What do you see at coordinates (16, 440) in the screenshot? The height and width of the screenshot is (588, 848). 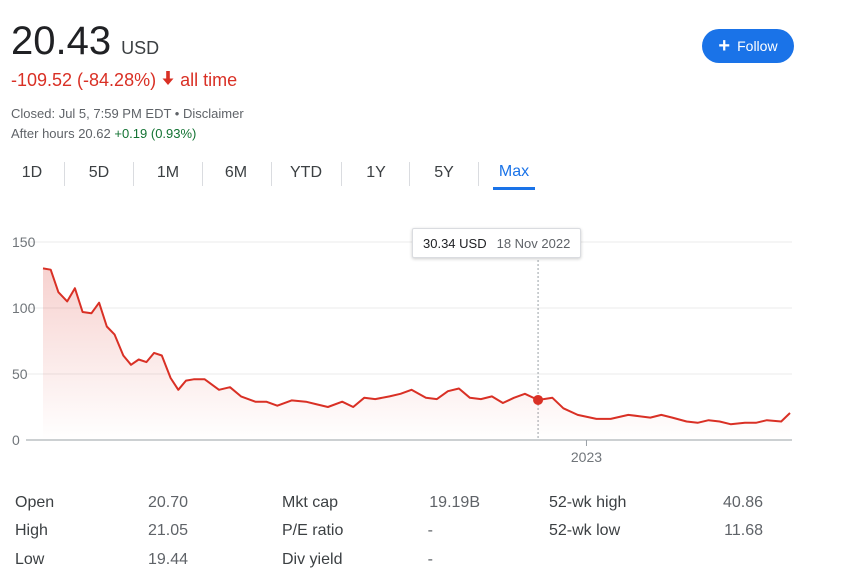 I see `y-tick-label: 0` at bounding box center [16, 440].